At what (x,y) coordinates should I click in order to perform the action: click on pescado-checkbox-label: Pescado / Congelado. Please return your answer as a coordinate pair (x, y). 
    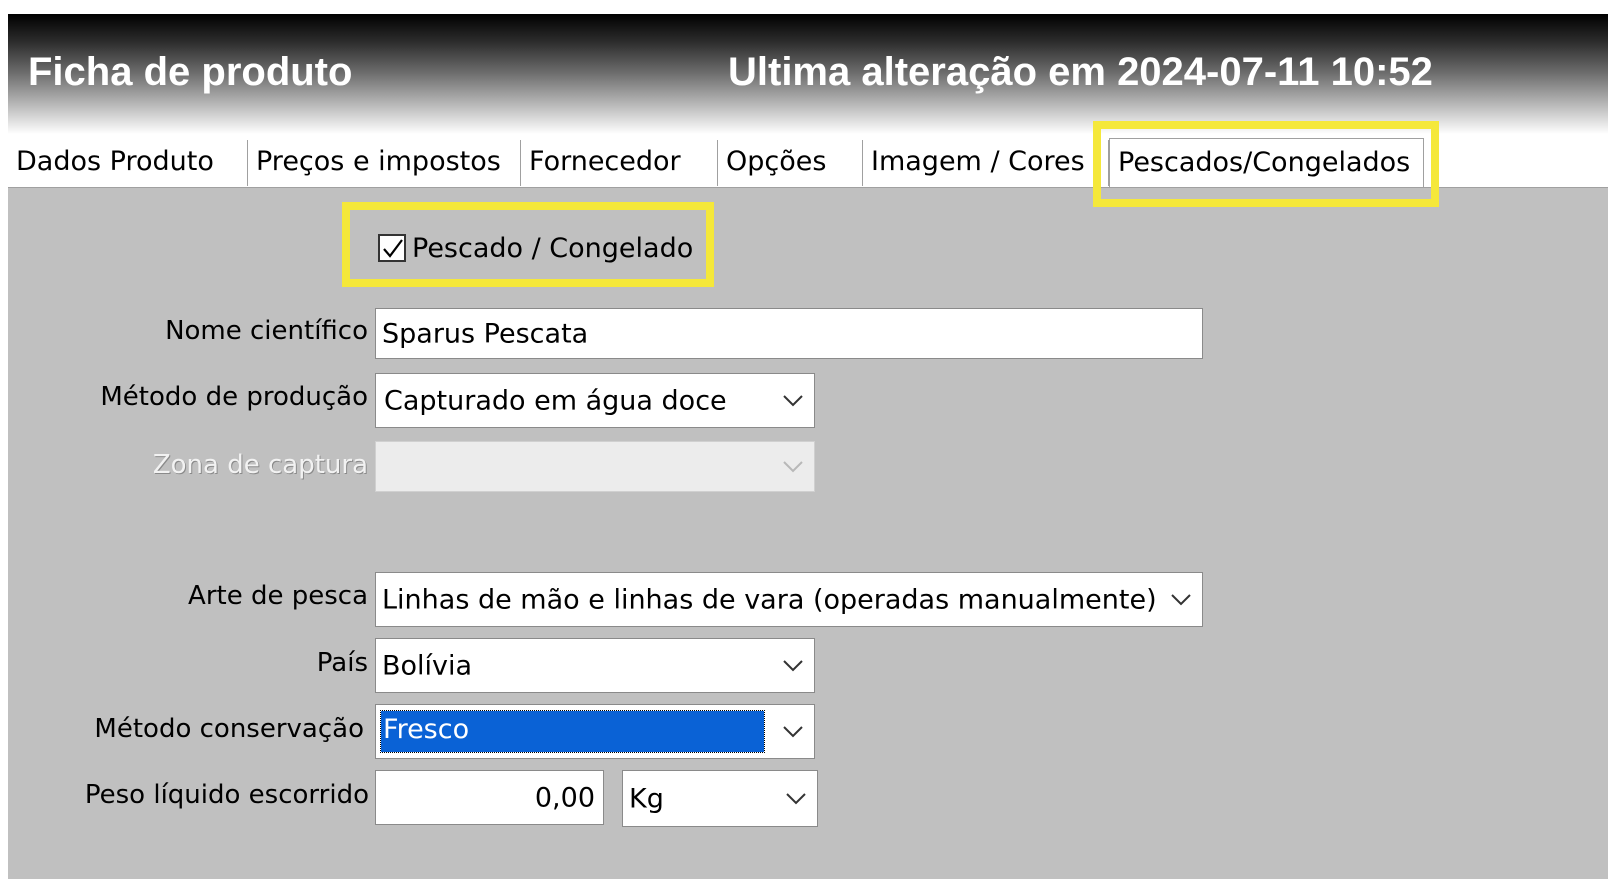
    Looking at the image, I should click on (553, 248).